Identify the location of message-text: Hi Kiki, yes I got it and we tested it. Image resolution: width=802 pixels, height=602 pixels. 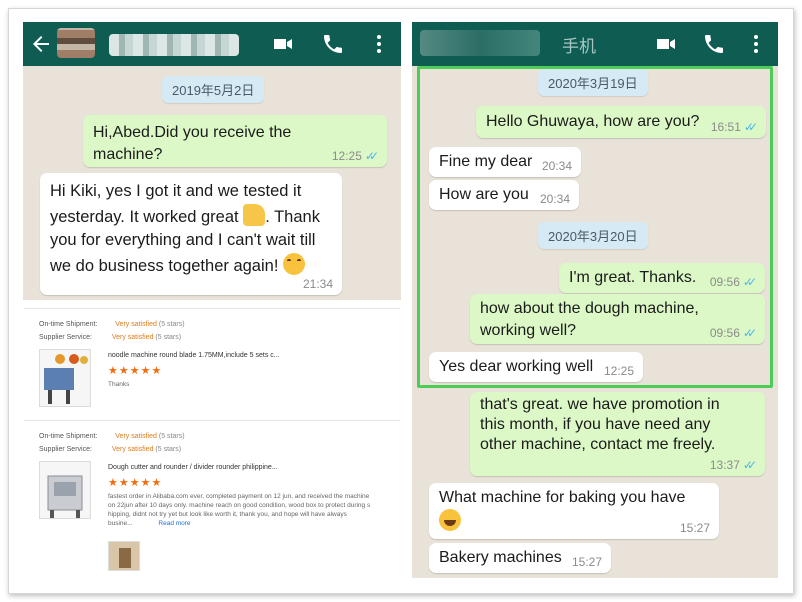
(176, 191).